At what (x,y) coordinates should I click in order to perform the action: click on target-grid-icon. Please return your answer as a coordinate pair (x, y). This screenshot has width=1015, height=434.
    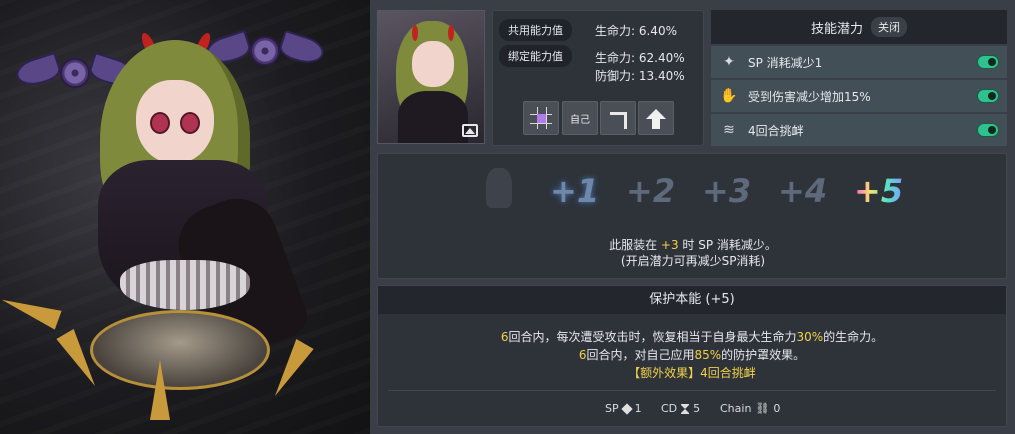
    Looking at the image, I should click on (541, 118).